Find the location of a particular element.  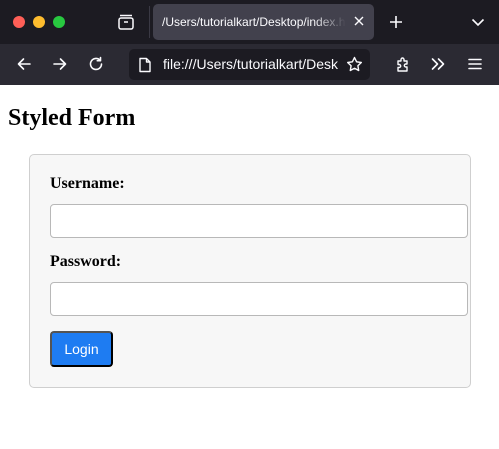

page-title: Styled Form is located at coordinates (72, 118).